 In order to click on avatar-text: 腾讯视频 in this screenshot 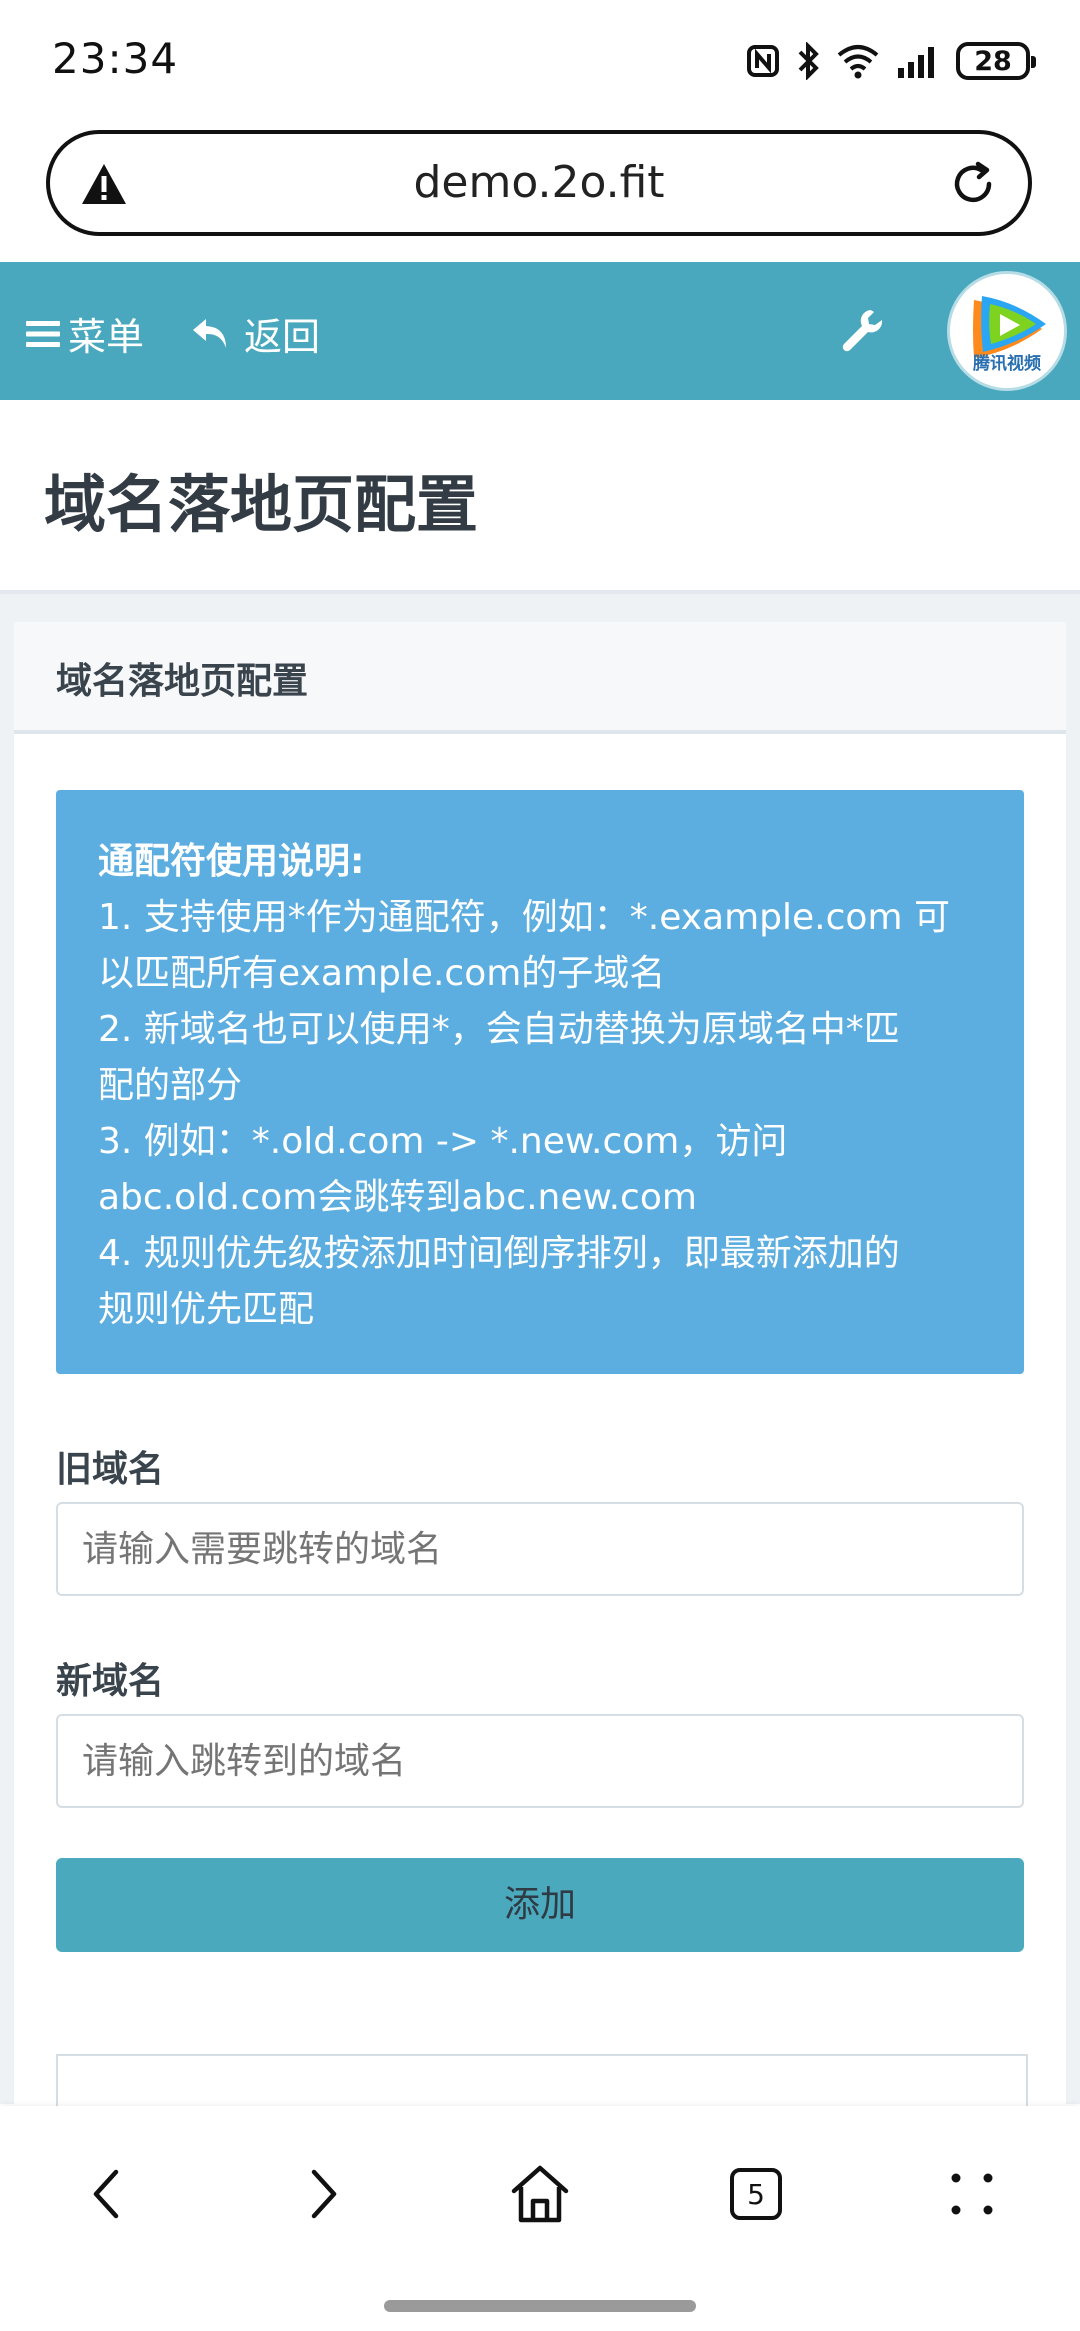, I will do `click(1007, 364)`.